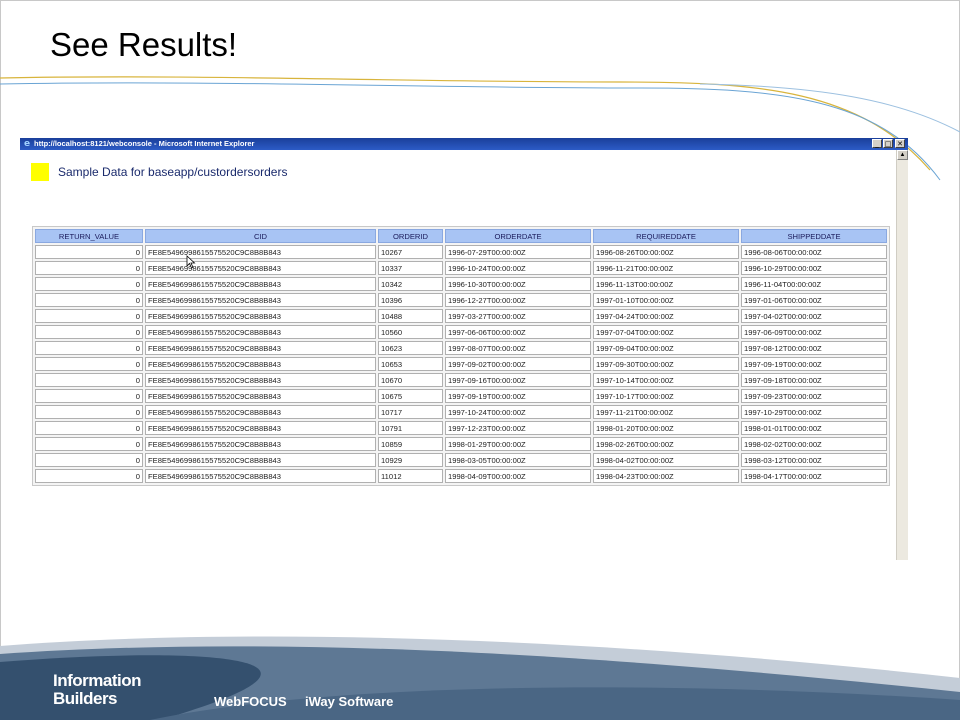  I want to click on cell-orderid: 10267, so click(410, 252).